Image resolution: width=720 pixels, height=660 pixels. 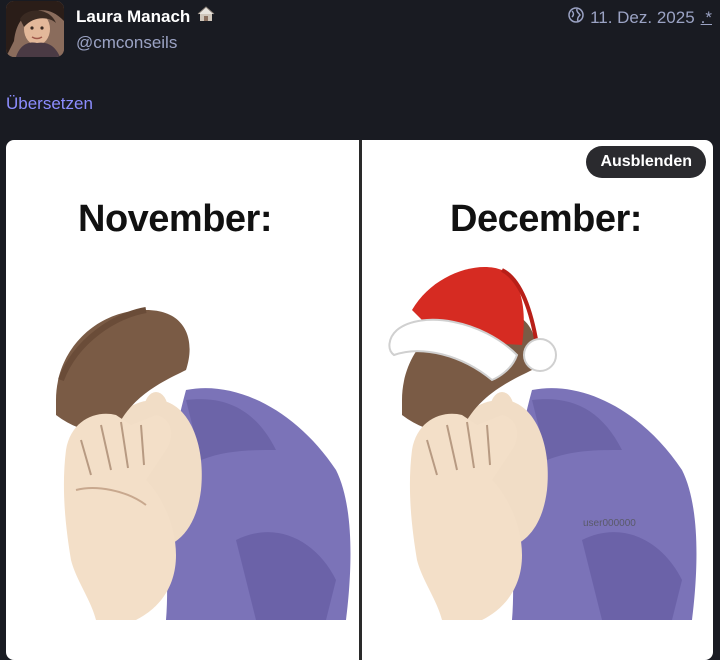 I want to click on account-handle: @cmconseils, so click(x=126, y=43).